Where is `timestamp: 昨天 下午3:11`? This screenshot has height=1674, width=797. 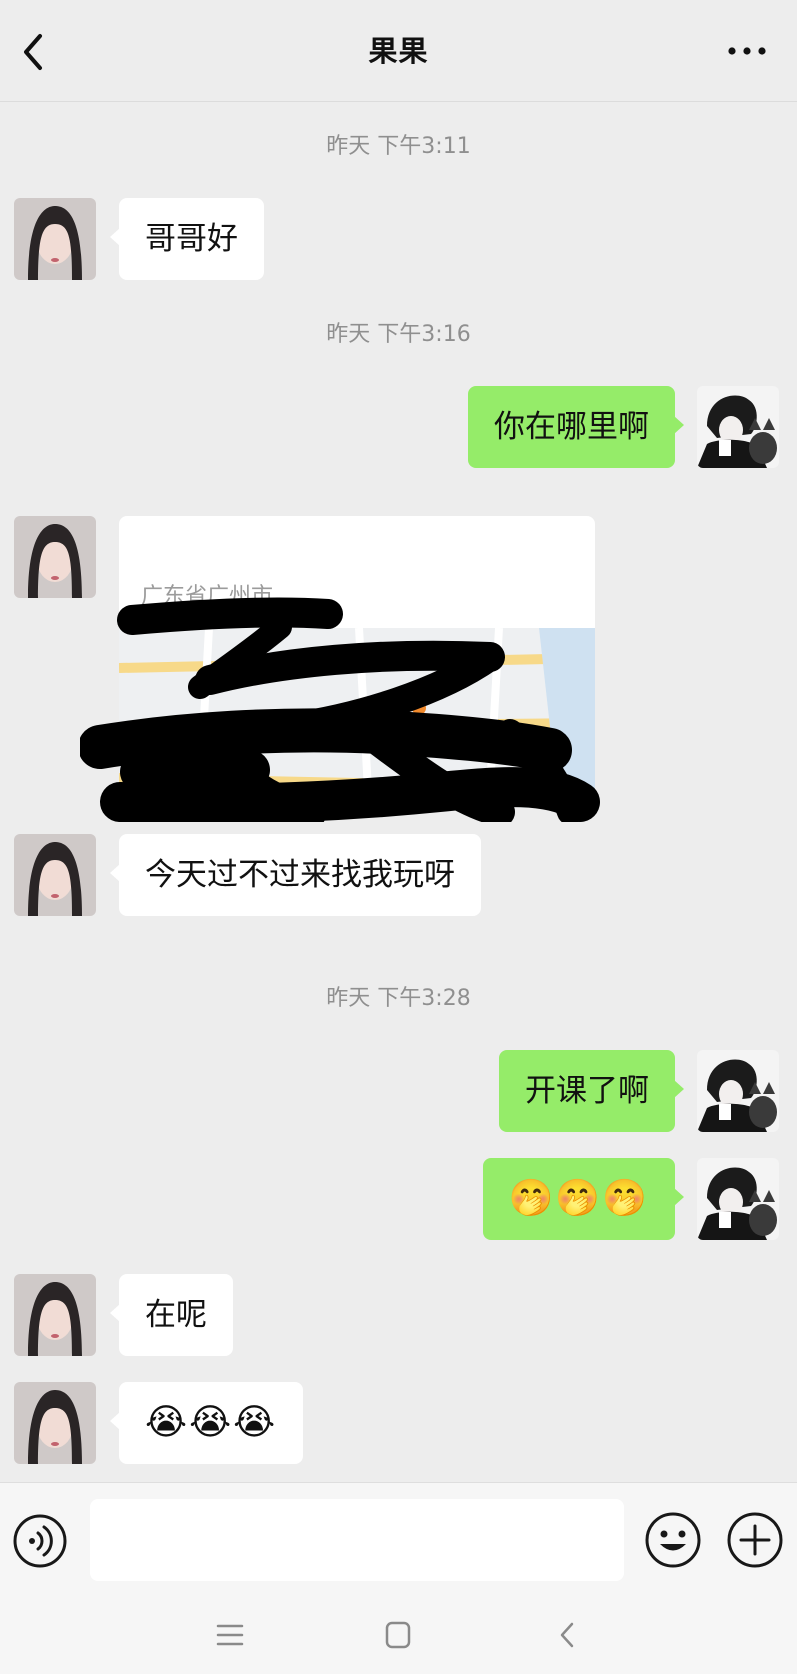 timestamp: 昨天 下午3:11 is located at coordinates (398, 146).